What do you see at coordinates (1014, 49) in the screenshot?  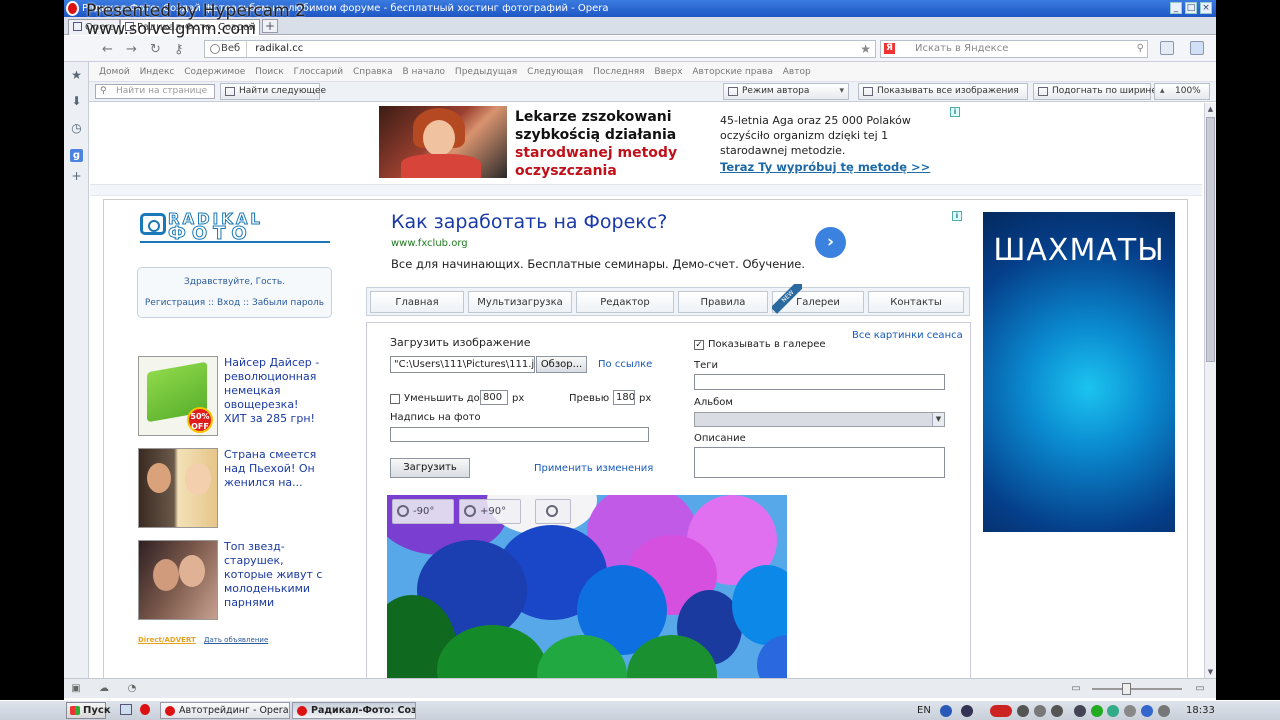 I see `search-field: Я Искать в Яндексе ⚲` at bounding box center [1014, 49].